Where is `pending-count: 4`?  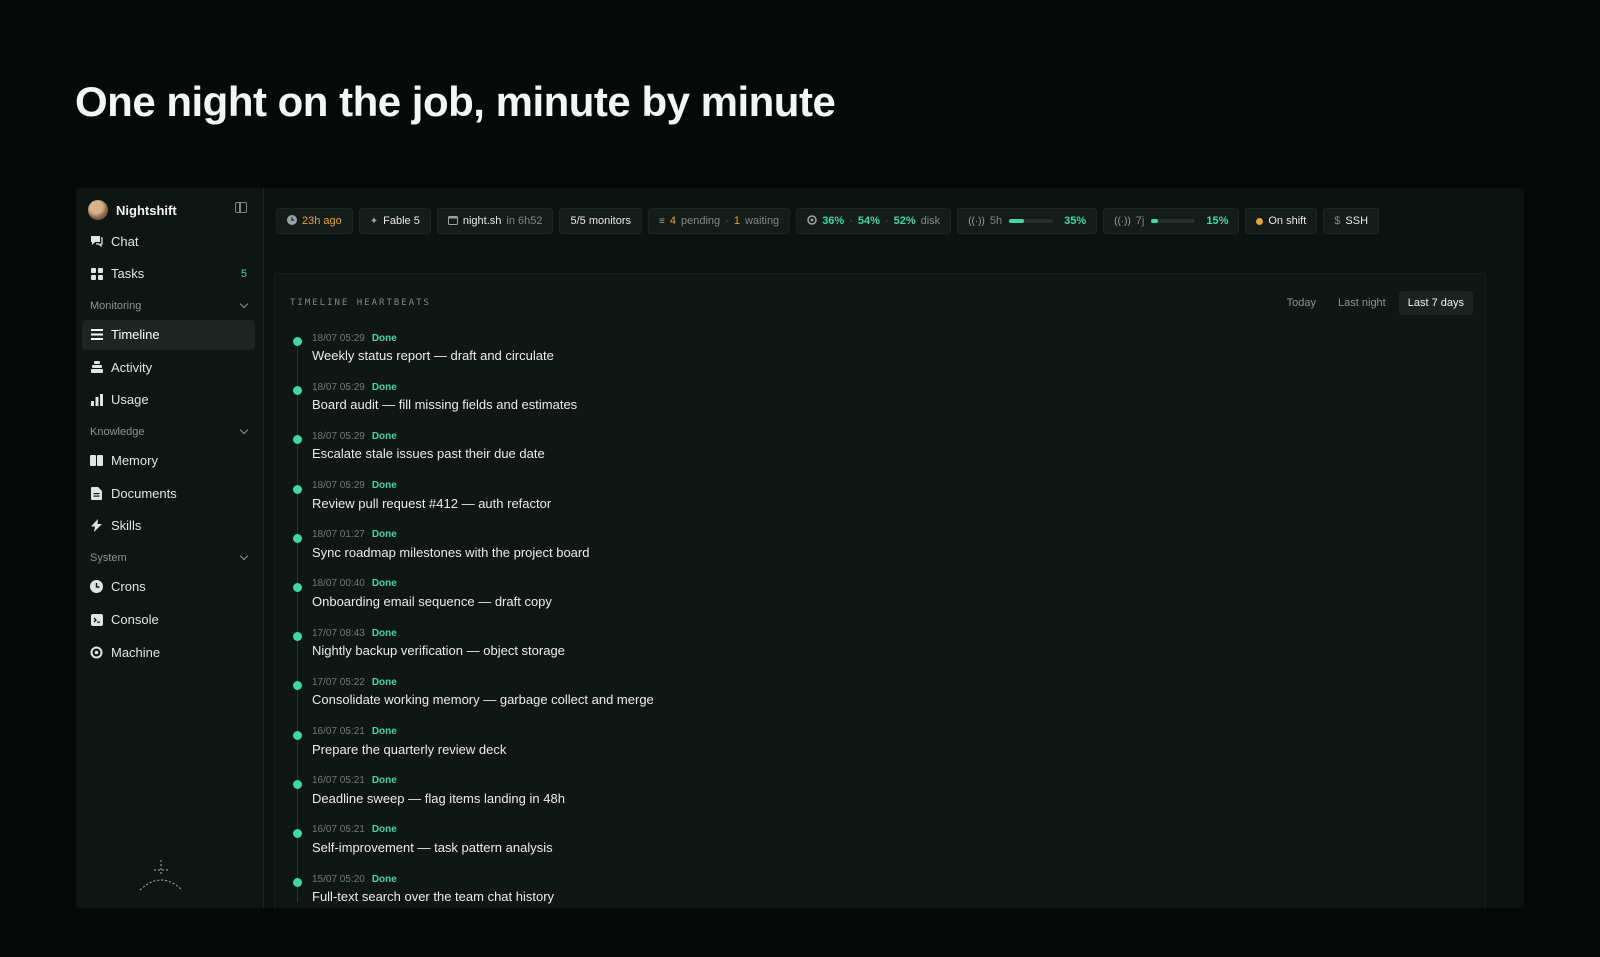
pending-count: 4 is located at coordinates (672, 221).